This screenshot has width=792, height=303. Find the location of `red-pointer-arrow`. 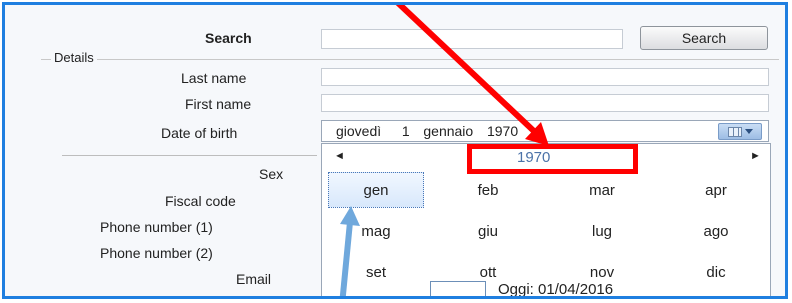

red-pointer-arrow is located at coordinates (467, 71).